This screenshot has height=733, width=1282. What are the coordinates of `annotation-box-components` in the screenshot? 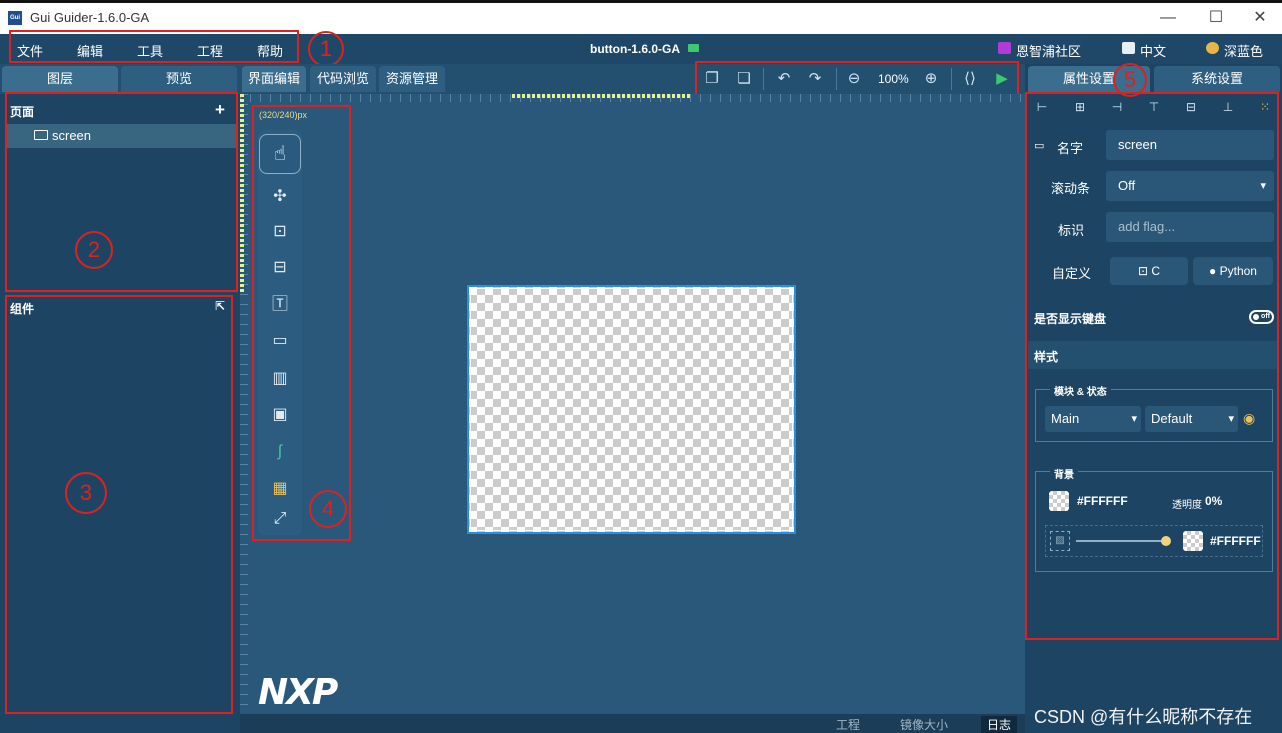 It's located at (119, 504).